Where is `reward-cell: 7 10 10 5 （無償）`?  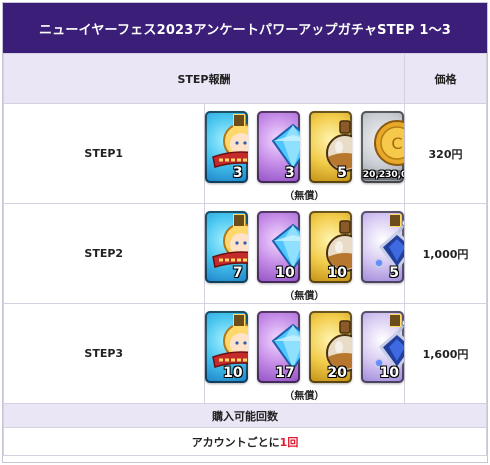
reward-cell: 7 10 10 5 （無償） is located at coordinates (304, 253).